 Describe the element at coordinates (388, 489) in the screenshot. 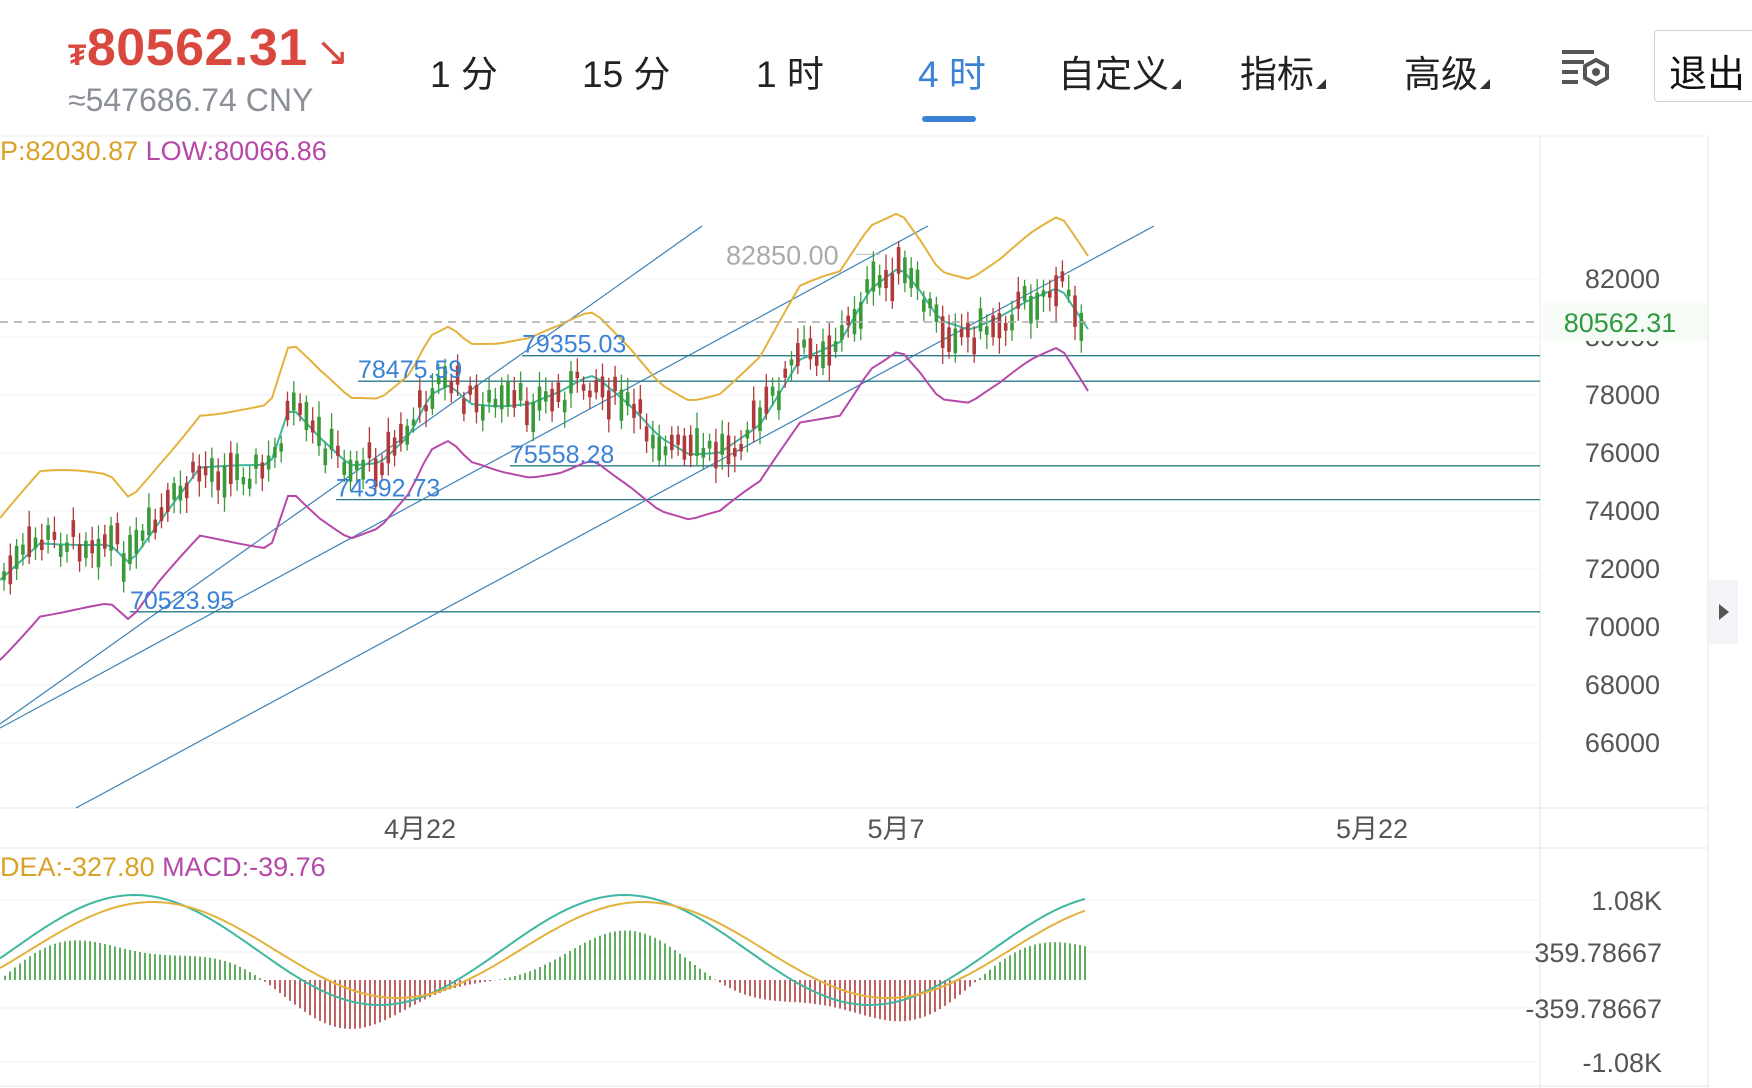

I see `level-label: 74392.73` at that location.